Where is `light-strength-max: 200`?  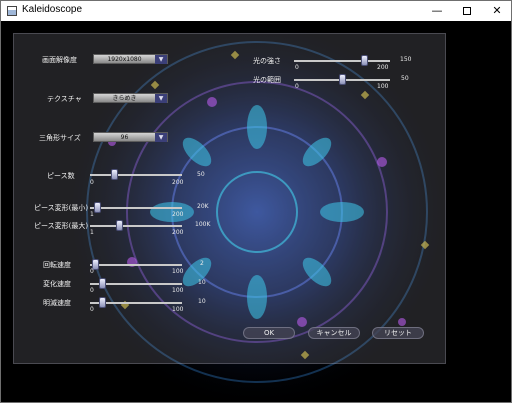
light-strength-max: 200 is located at coordinates (383, 67).